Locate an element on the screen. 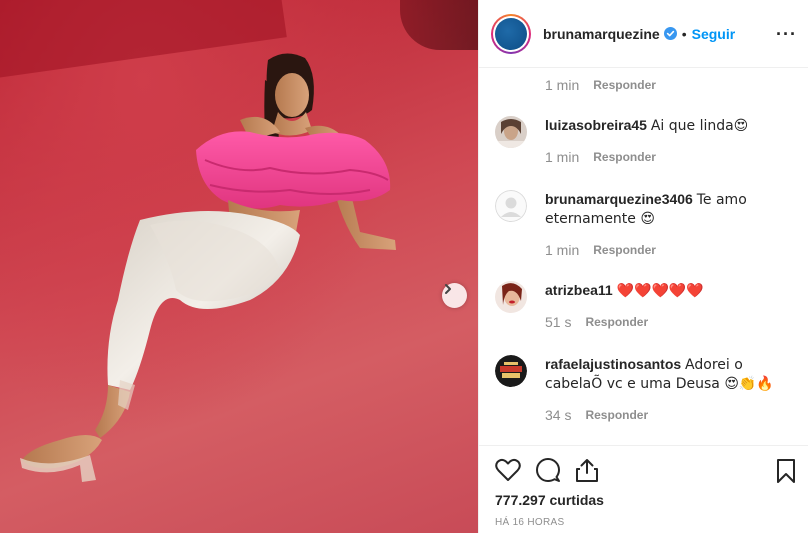  comment-meta: 34 s Responder is located at coordinates (665, 415).